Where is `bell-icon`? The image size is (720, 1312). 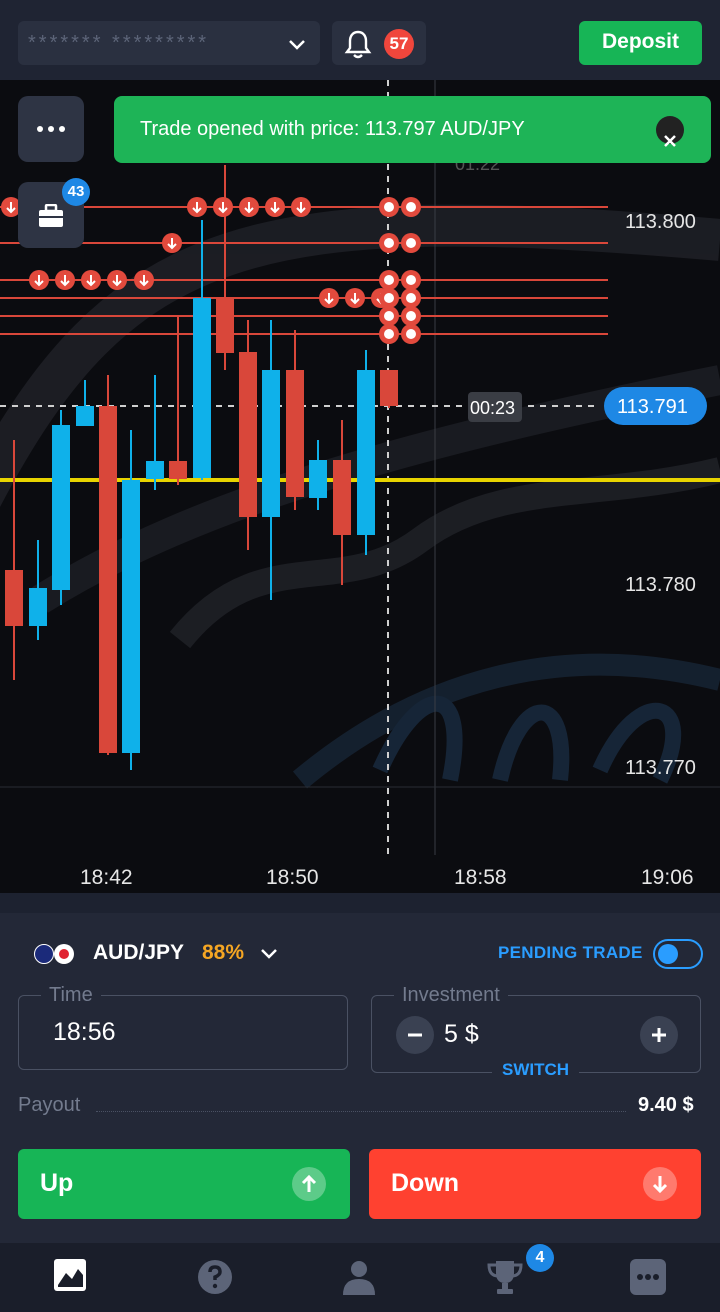 bell-icon is located at coordinates (358, 44).